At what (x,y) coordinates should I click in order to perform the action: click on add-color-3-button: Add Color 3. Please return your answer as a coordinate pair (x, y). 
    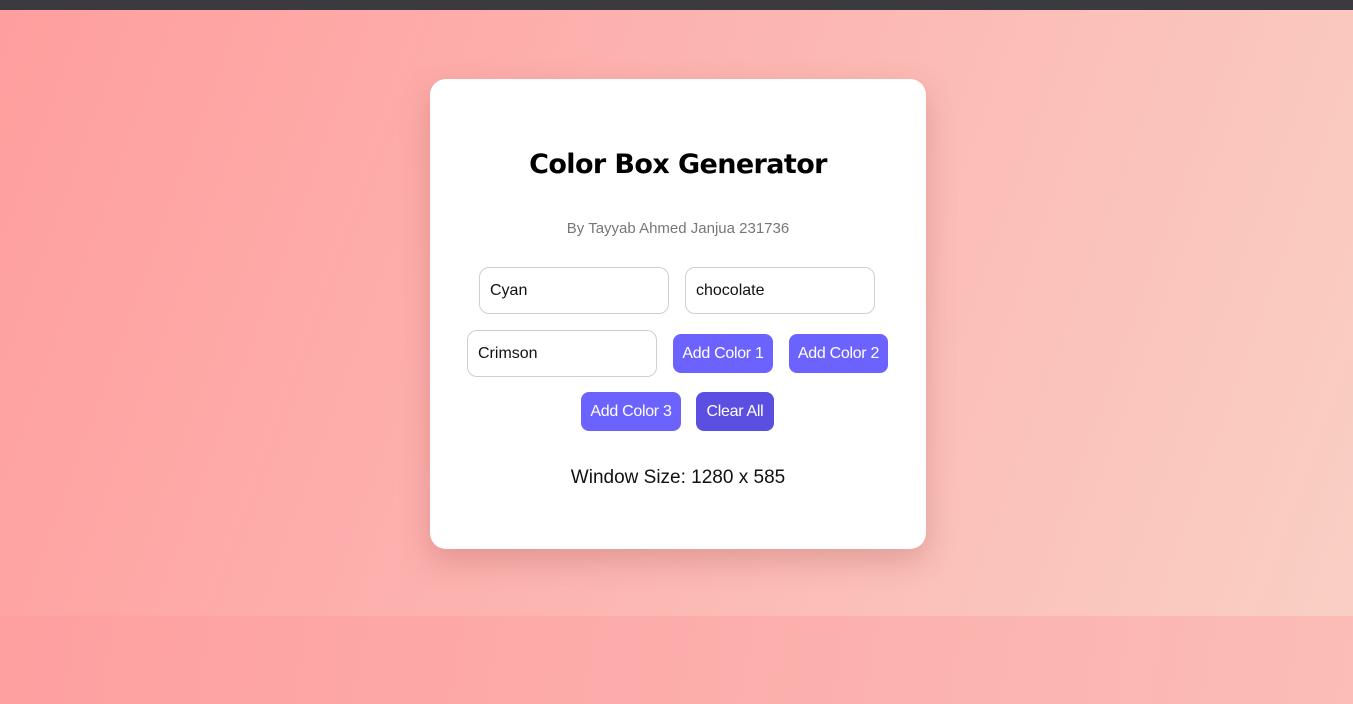
    Looking at the image, I should click on (631, 411).